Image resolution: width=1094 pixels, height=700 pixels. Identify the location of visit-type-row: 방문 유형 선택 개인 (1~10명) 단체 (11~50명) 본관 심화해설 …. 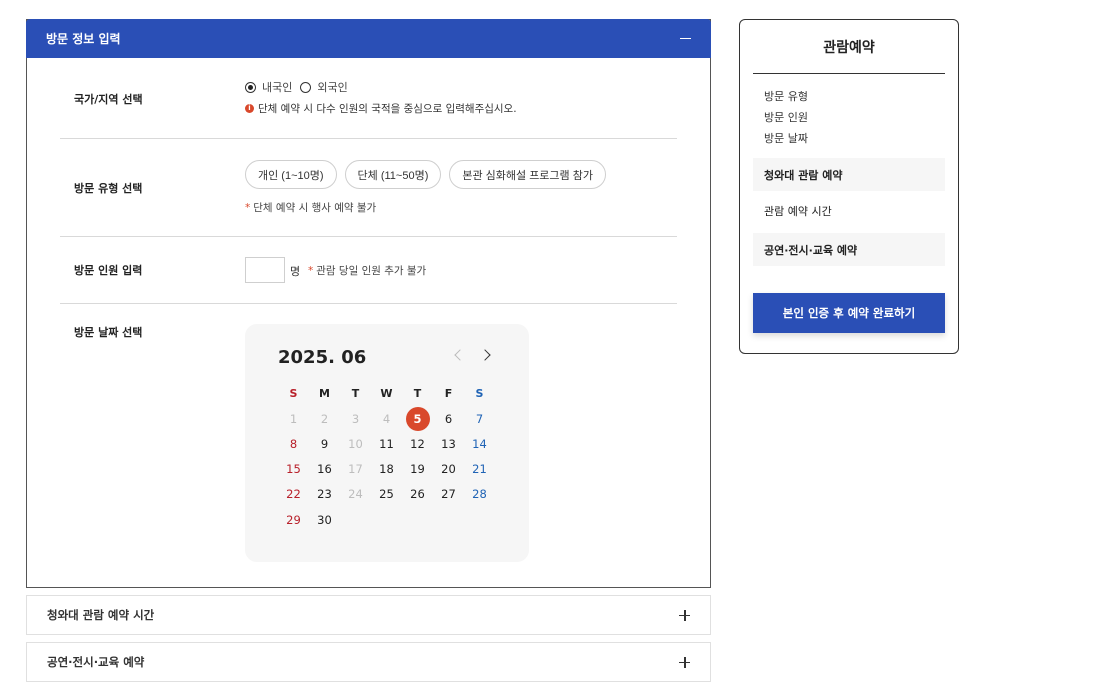
(368, 188).